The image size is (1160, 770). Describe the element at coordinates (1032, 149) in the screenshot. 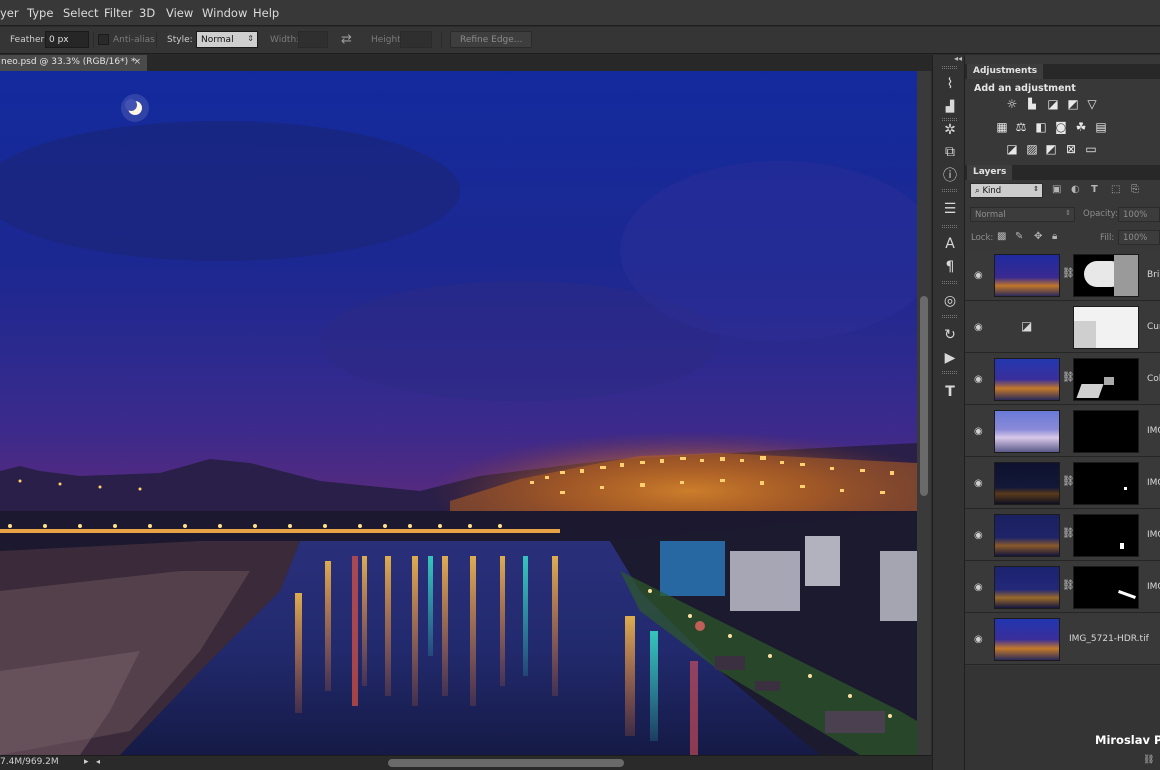

I see `posterize-icon: ▨` at that location.